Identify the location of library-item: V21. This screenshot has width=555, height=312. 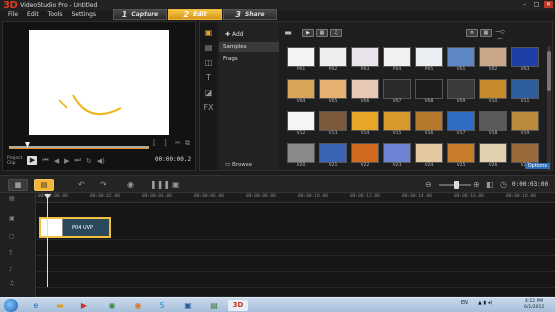
(333, 157).